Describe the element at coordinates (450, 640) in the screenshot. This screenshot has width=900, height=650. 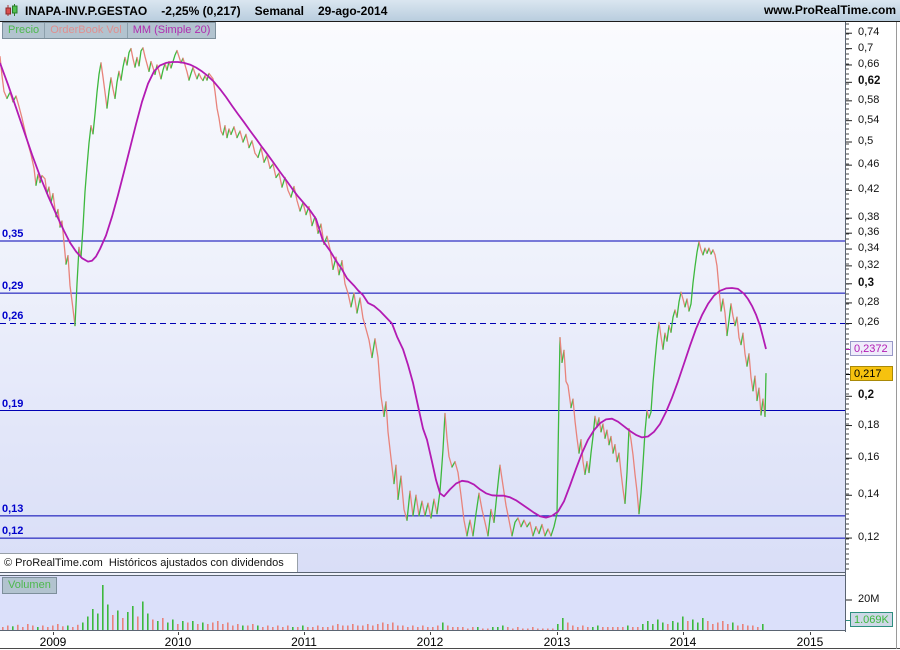
I see `time-axis: 2009 2010 2011 2012 2013 2014 2015` at that location.